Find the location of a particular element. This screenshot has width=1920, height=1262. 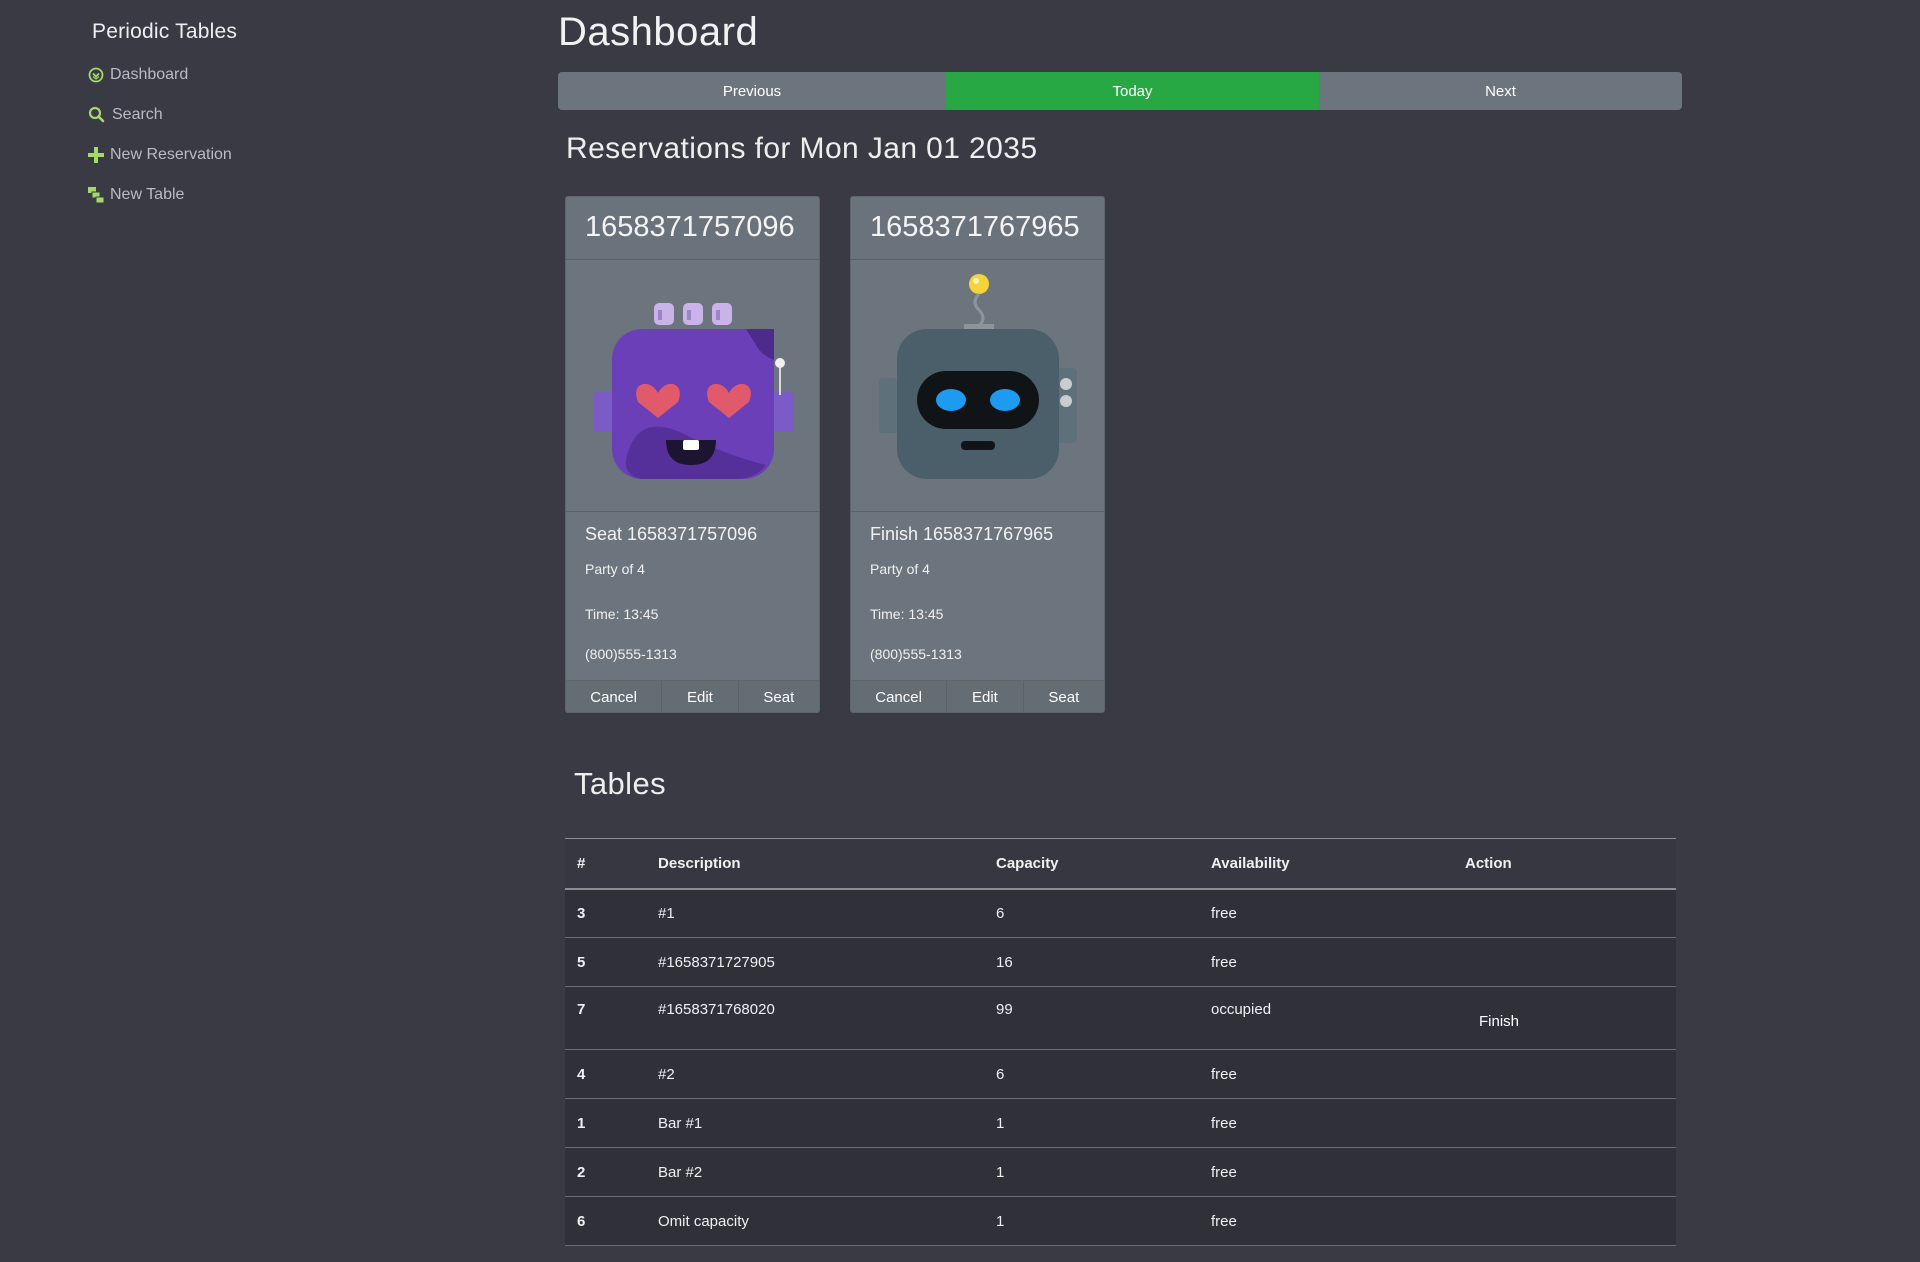

table-number: 2 is located at coordinates (605, 1172).